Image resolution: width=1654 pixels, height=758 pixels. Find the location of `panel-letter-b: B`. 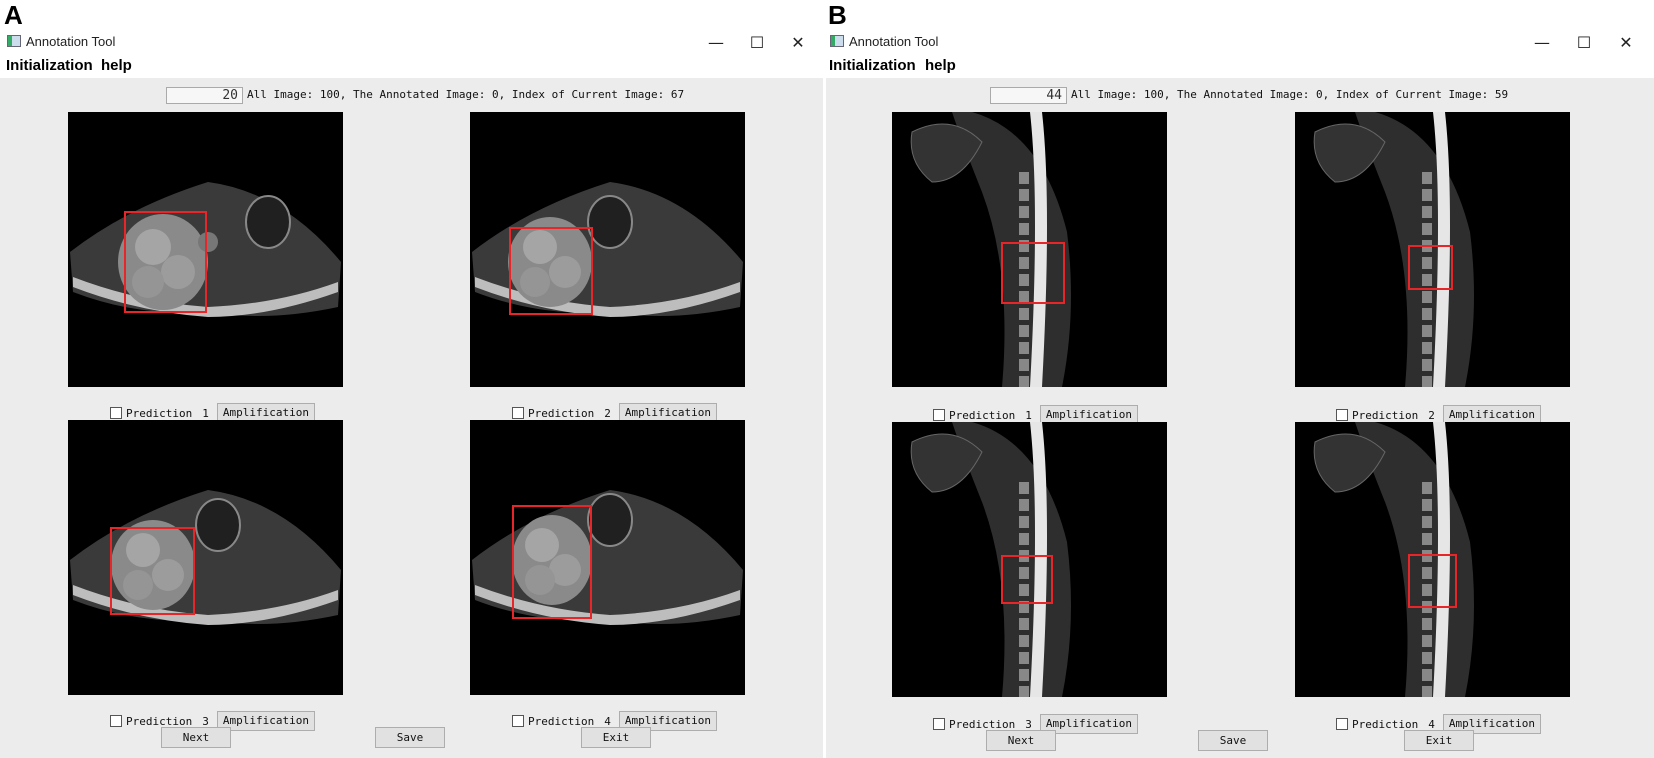

panel-letter-b: B is located at coordinates (837, 15).